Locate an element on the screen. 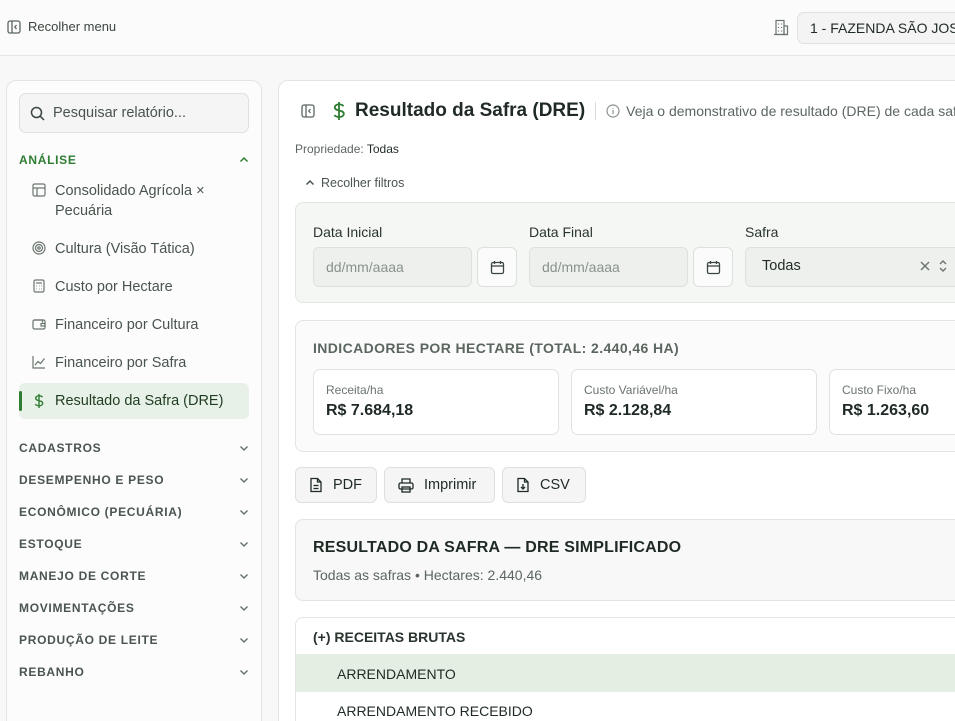  sidebar-item-custo-hectare: Custo por Hectare is located at coordinates (134, 287).